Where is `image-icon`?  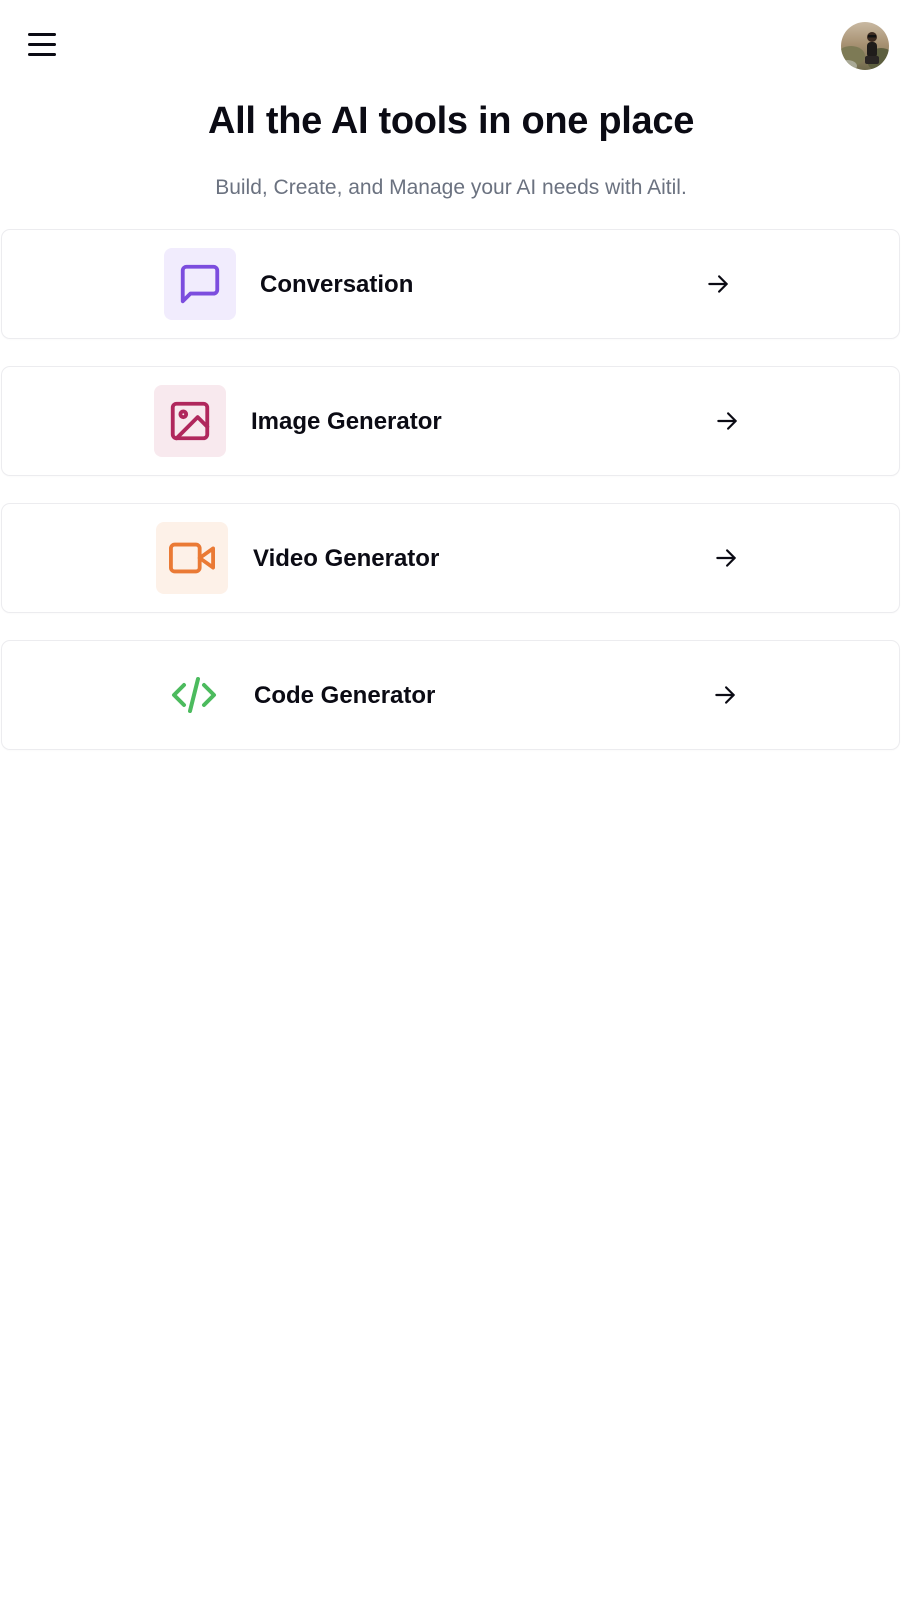 image-icon is located at coordinates (190, 421).